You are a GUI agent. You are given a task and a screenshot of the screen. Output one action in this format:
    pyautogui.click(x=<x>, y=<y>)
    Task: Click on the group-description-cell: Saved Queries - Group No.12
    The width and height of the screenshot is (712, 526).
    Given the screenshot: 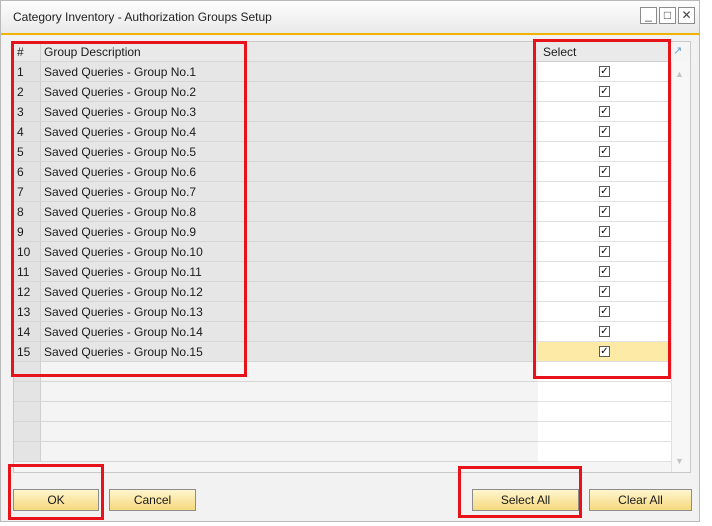 What is the action you would take?
    pyautogui.click(x=289, y=292)
    